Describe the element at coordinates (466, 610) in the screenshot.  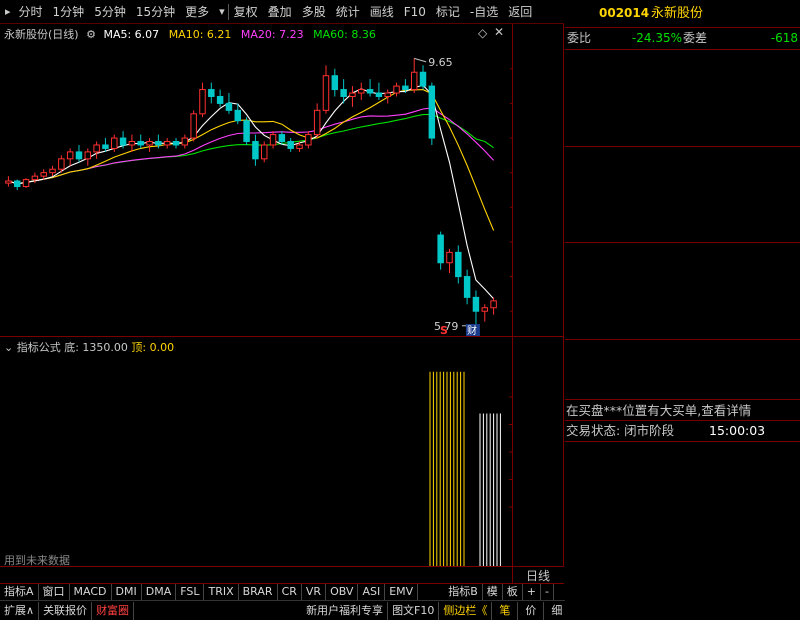
I see `side-tab: 侧边栏《` at that location.